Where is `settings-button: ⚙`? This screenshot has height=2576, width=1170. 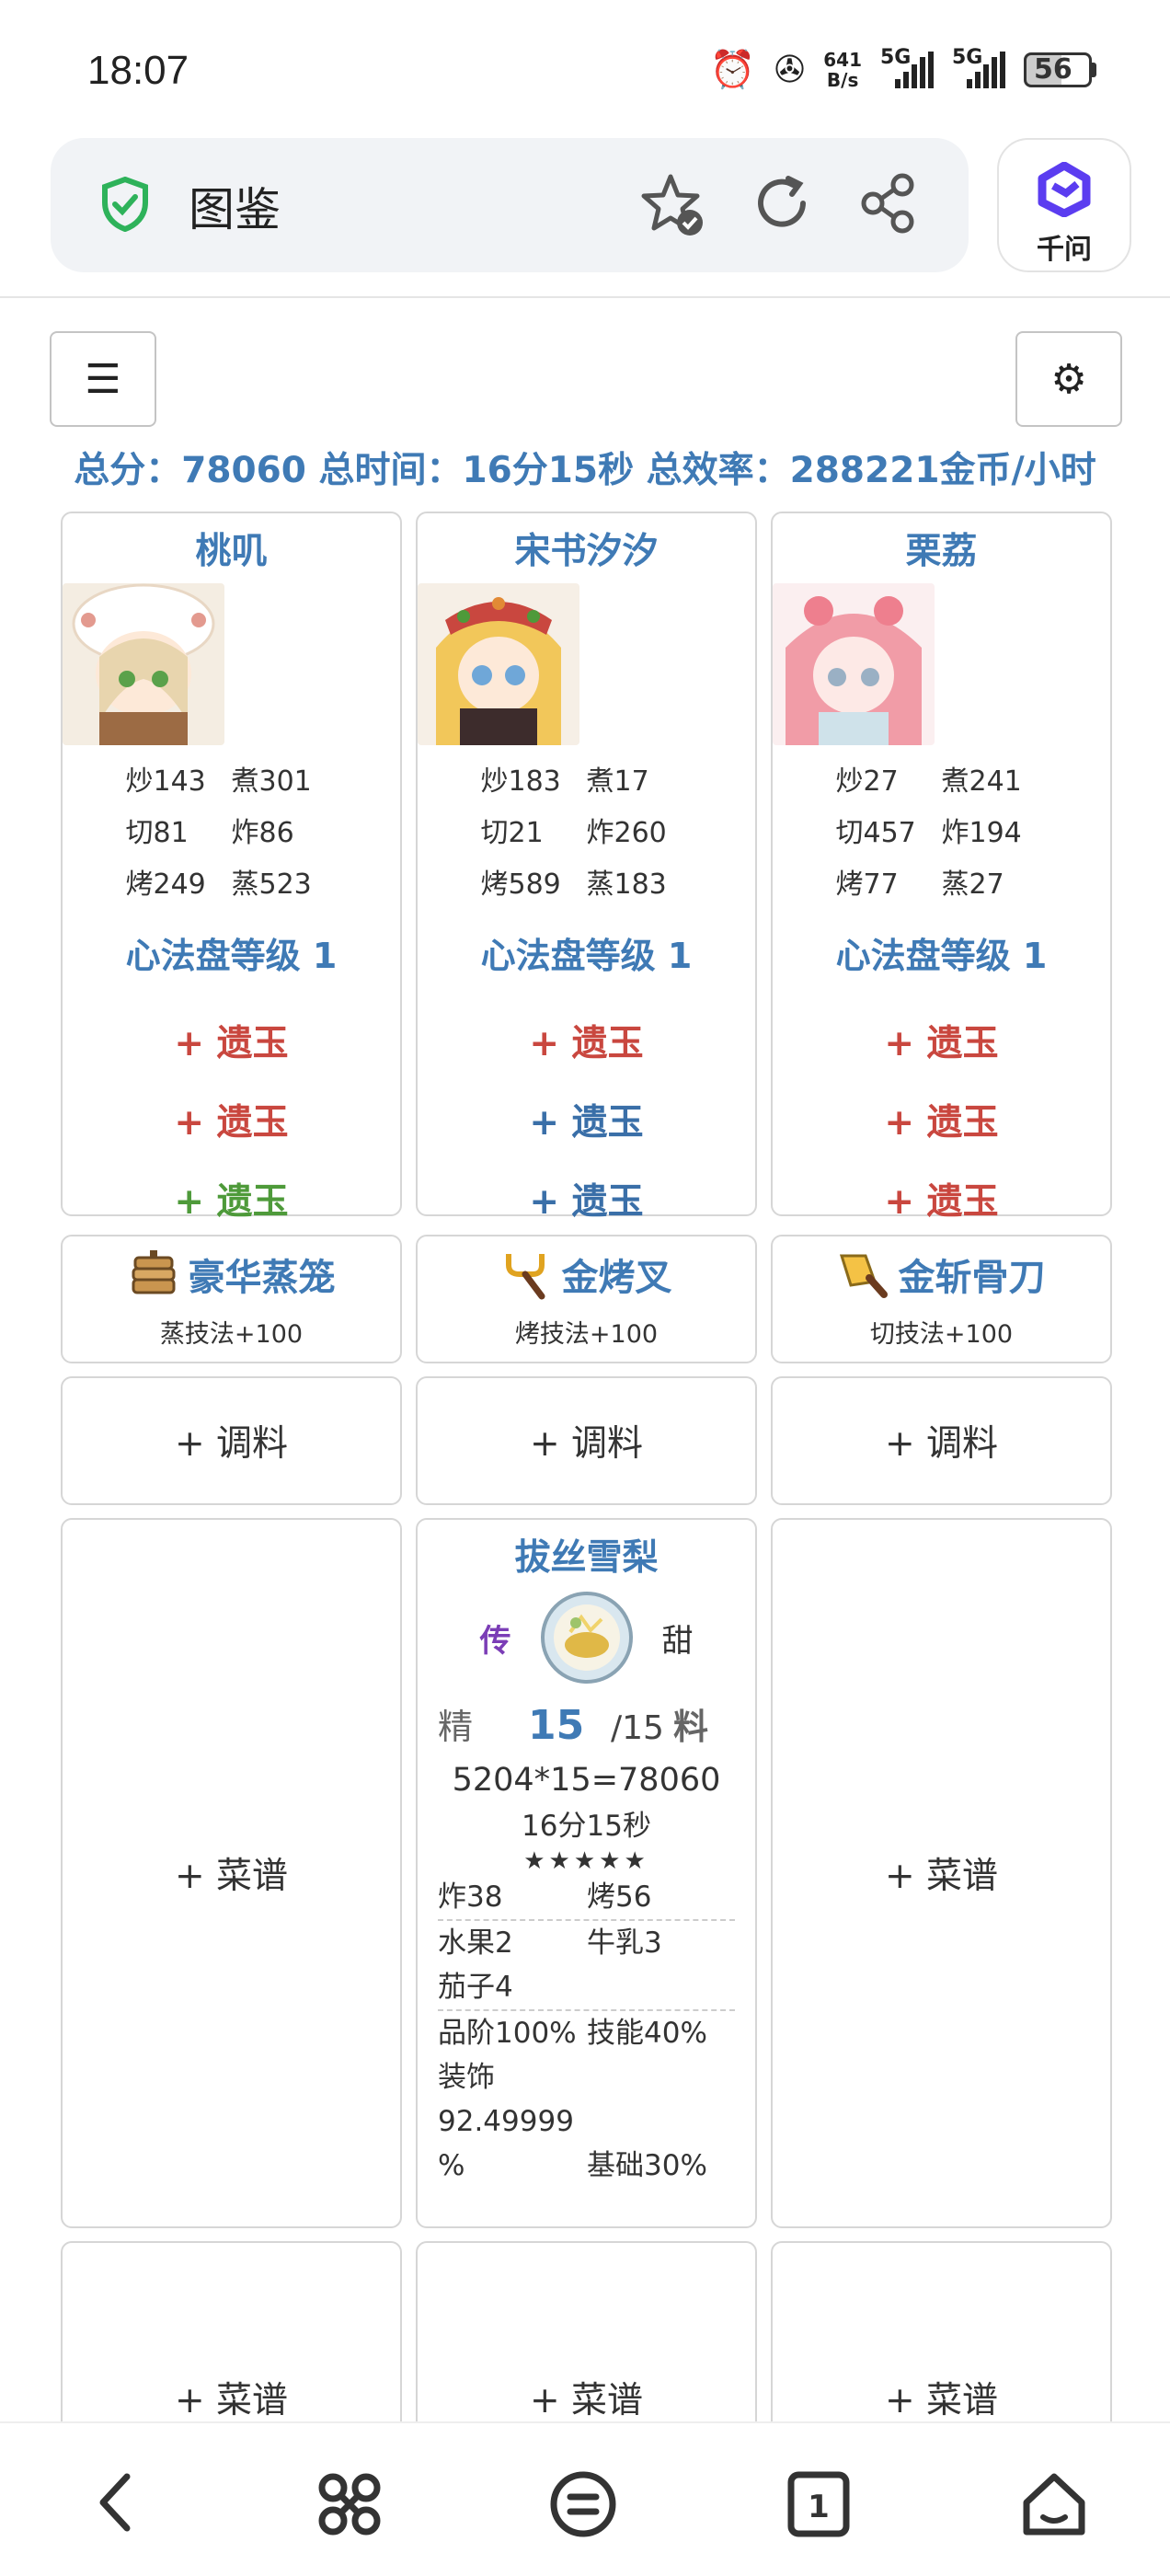 settings-button: ⚙ is located at coordinates (1068, 379).